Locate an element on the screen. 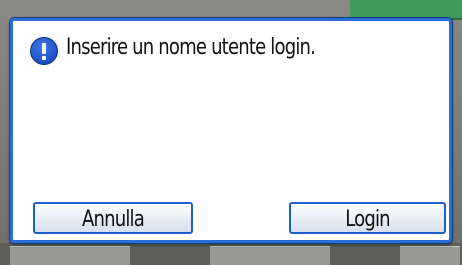 The image size is (462, 265). login-button: Login is located at coordinates (367, 218).